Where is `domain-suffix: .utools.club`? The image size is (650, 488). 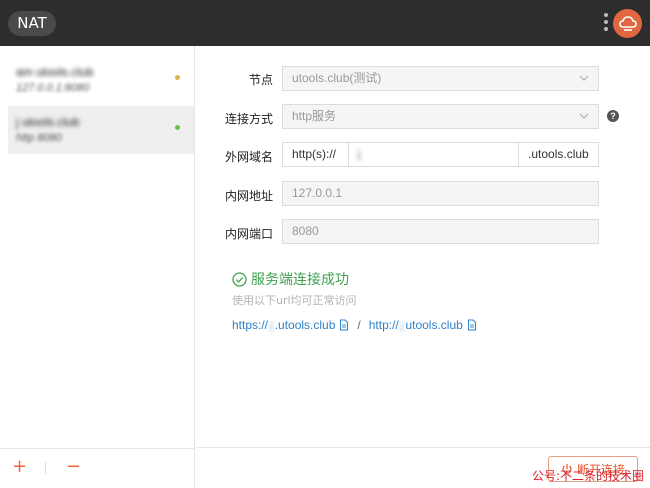
domain-suffix: .utools.club is located at coordinates (558, 154).